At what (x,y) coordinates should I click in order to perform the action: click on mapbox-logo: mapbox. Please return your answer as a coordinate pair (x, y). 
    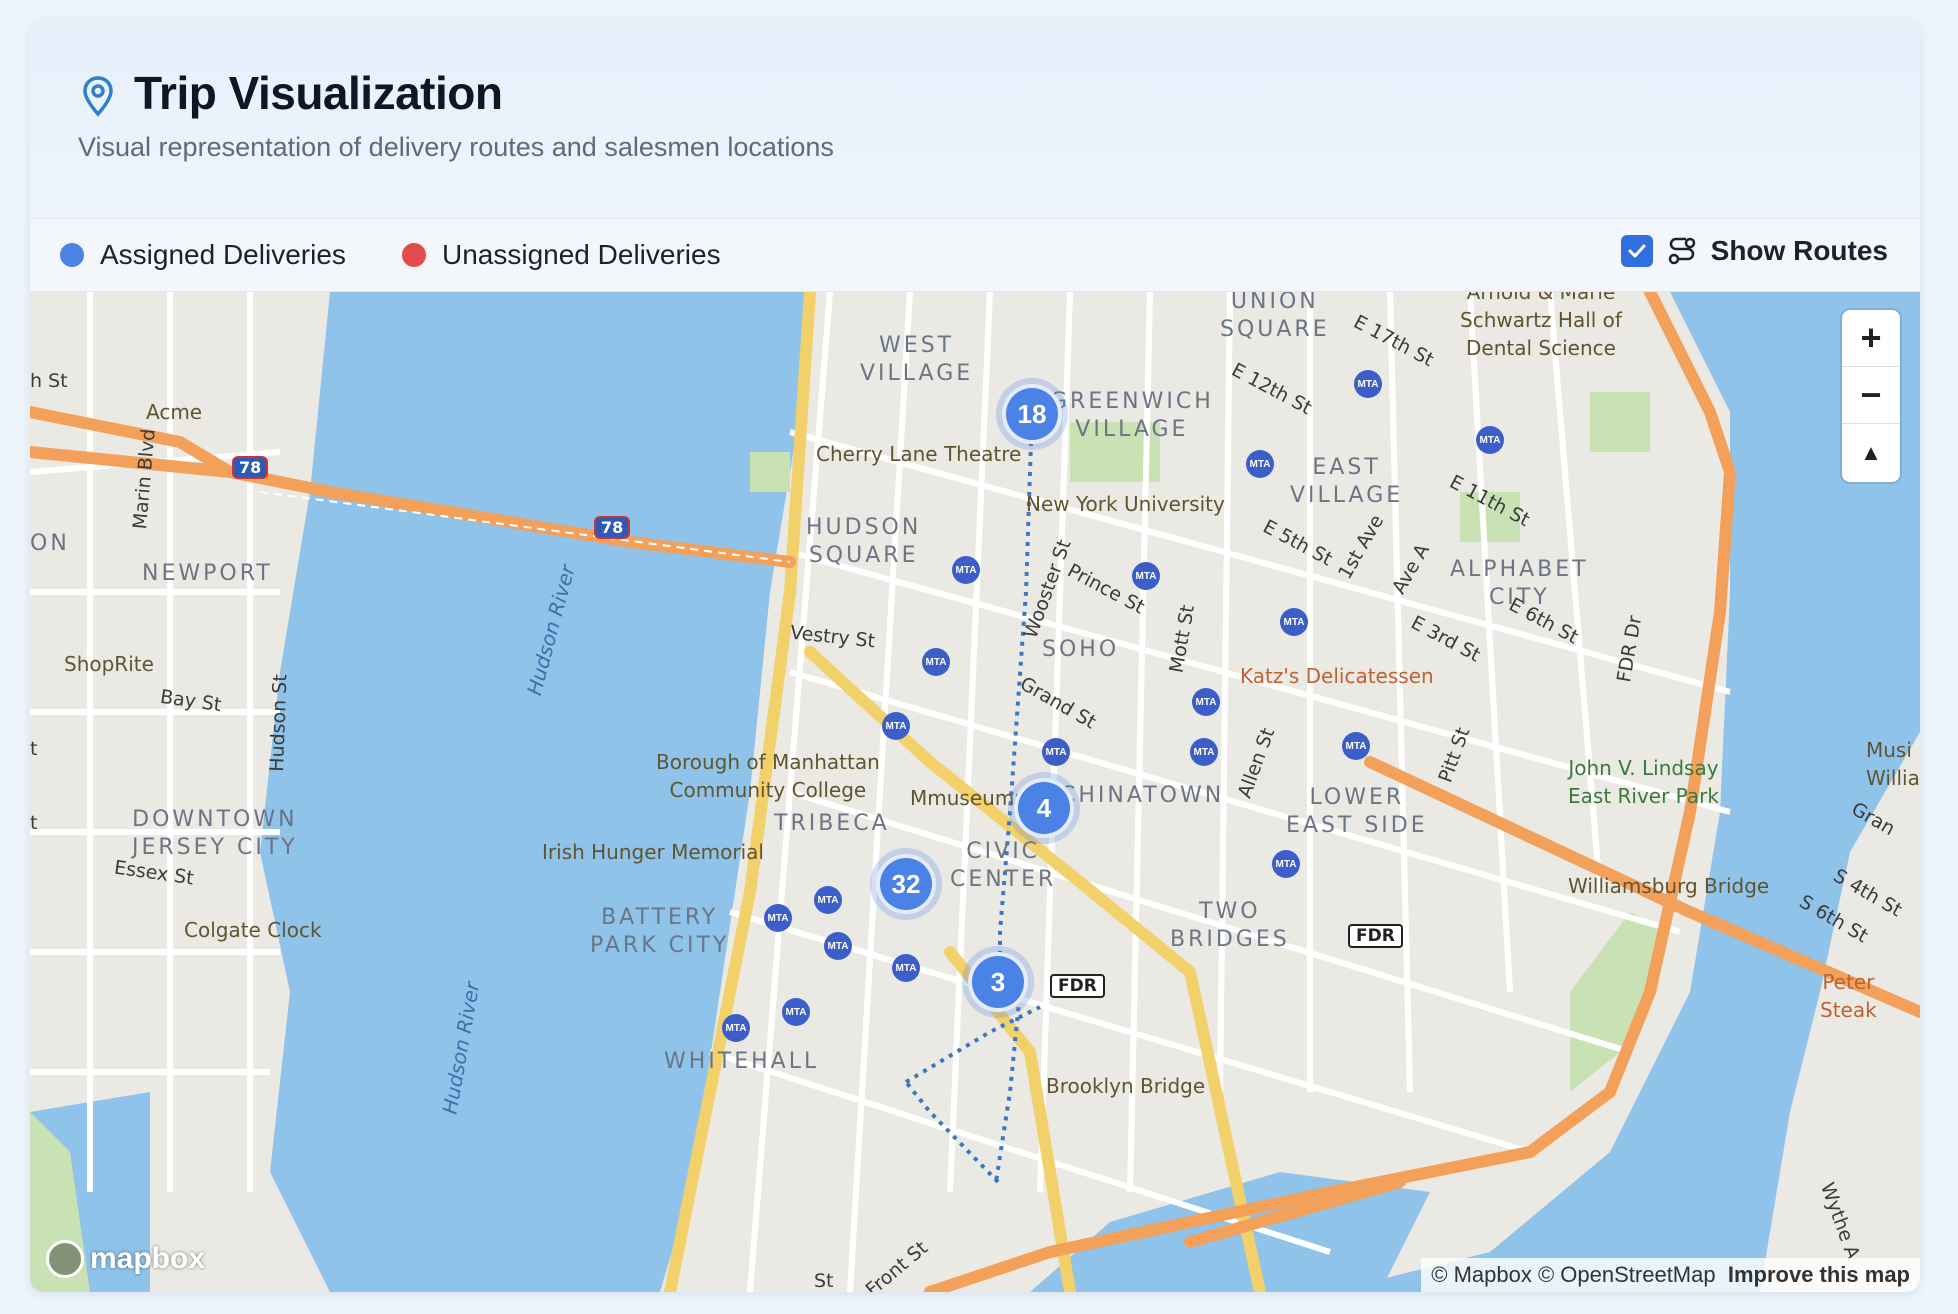
    Looking at the image, I should click on (125, 1259).